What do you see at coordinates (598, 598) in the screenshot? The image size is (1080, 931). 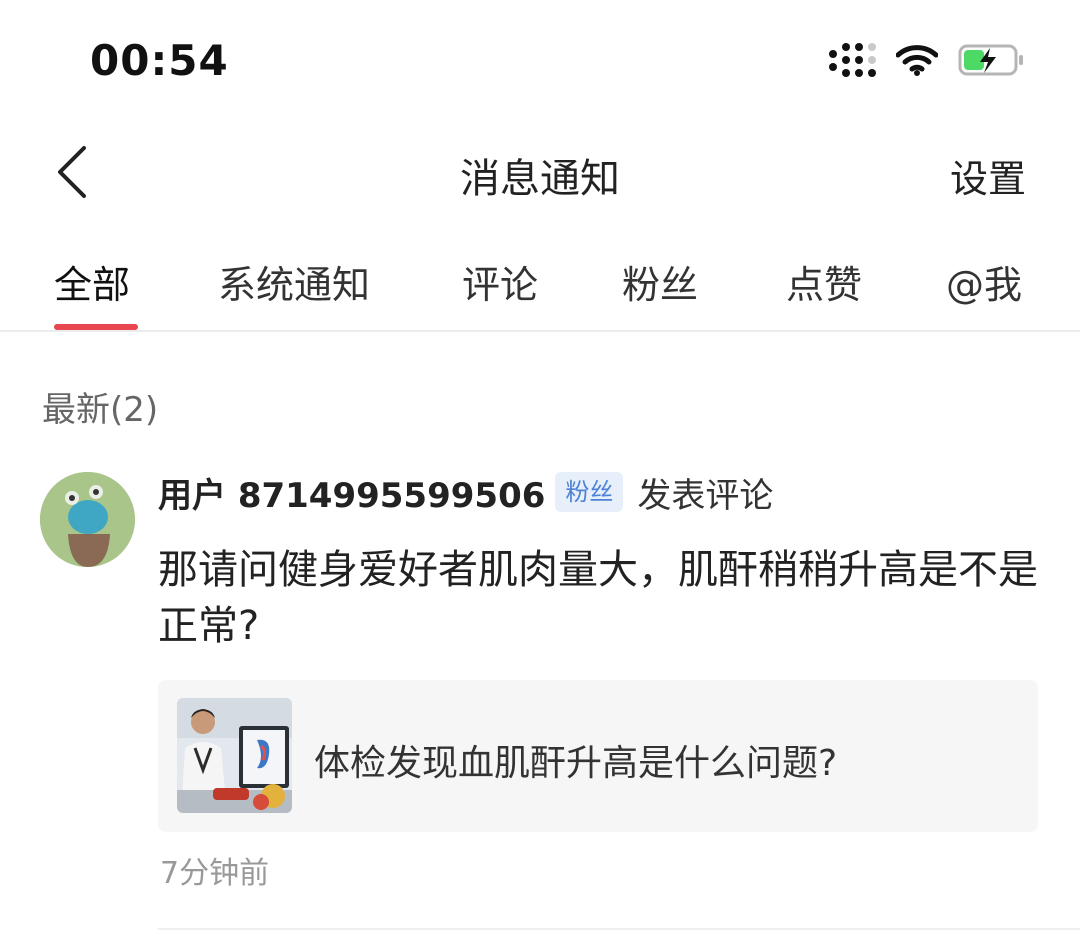 I see `comment-text: 那请问健身爱好者肌肉量大，肌酐稍稍升高是不是正常?` at bounding box center [598, 598].